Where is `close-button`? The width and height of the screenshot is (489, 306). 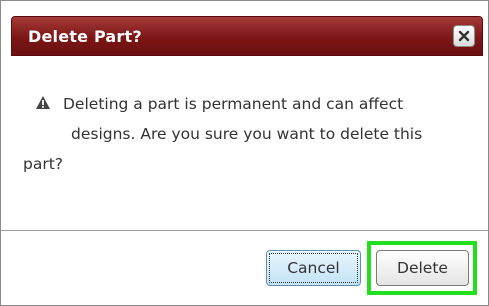 close-button is located at coordinates (464, 36).